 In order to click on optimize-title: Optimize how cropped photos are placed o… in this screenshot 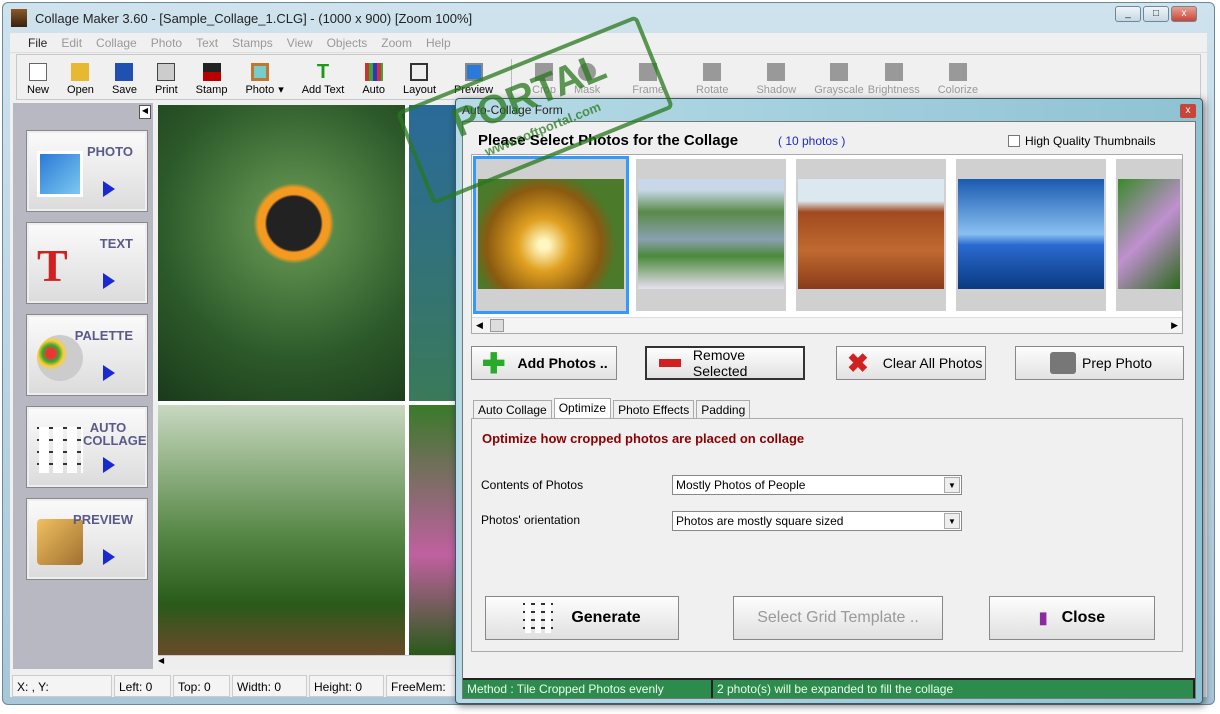, I will do `click(643, 438)`.